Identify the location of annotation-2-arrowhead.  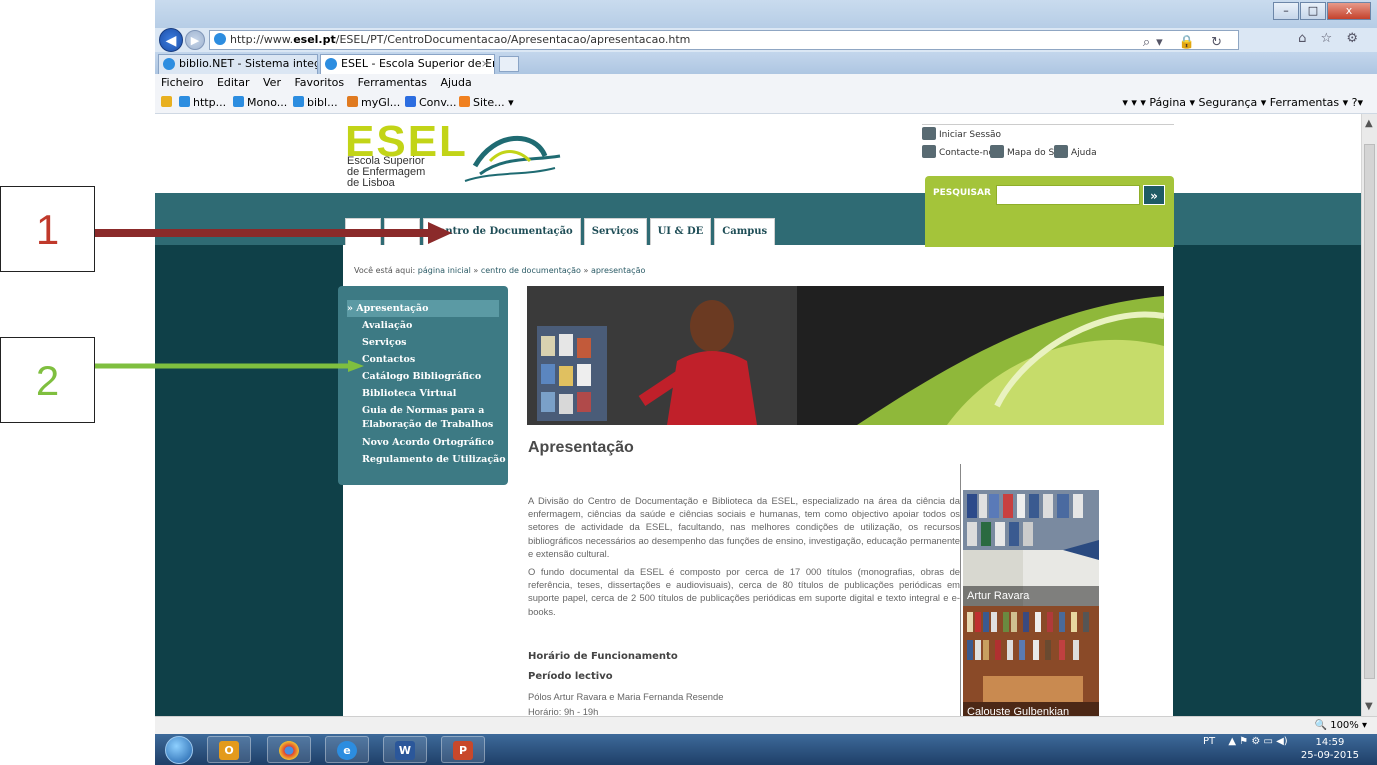
(356, 366).